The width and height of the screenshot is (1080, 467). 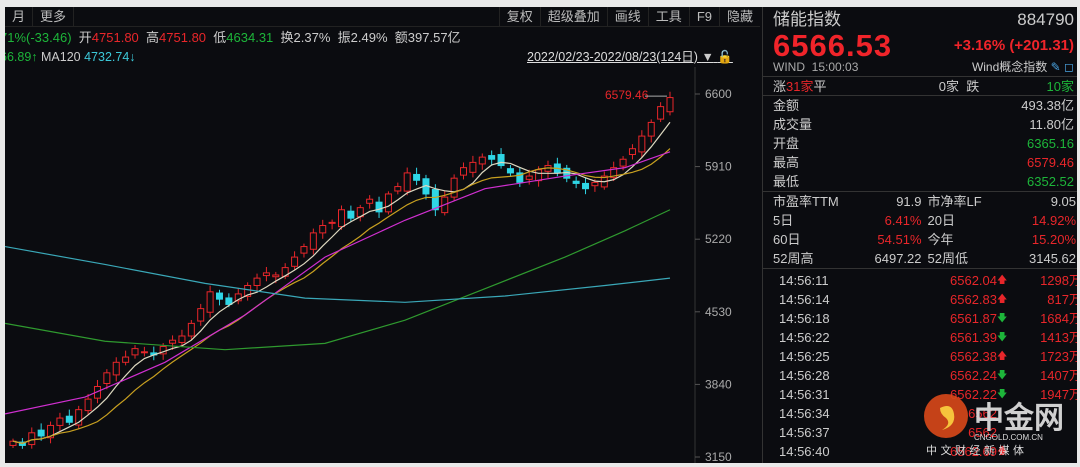 I want to click on tick-time: 14:56:40, so click(x=804, y=451).